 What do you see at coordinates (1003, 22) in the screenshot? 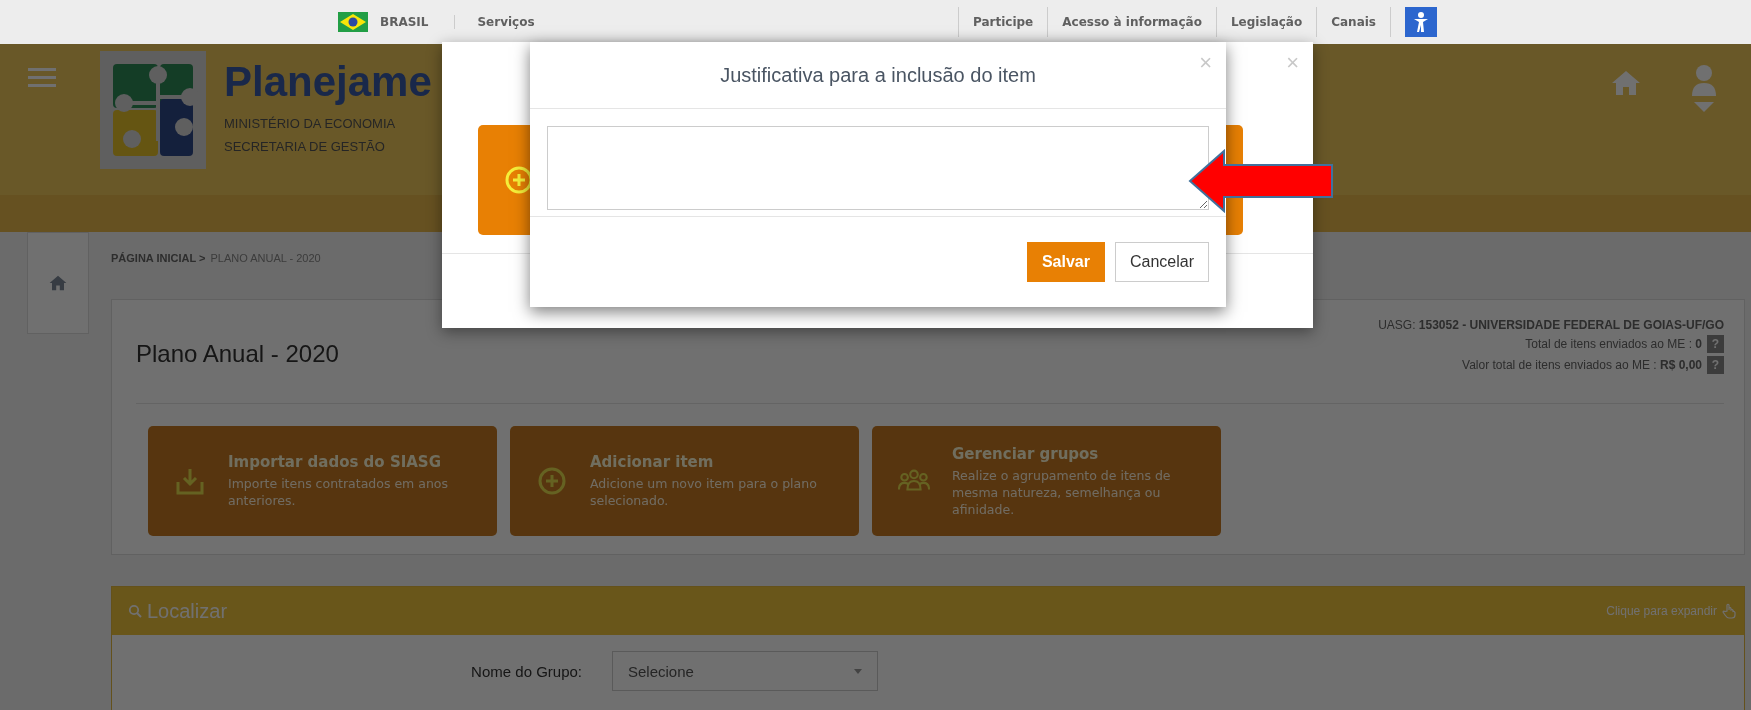
I see `gov-link: Participe` at bounding box center [1003, 22].